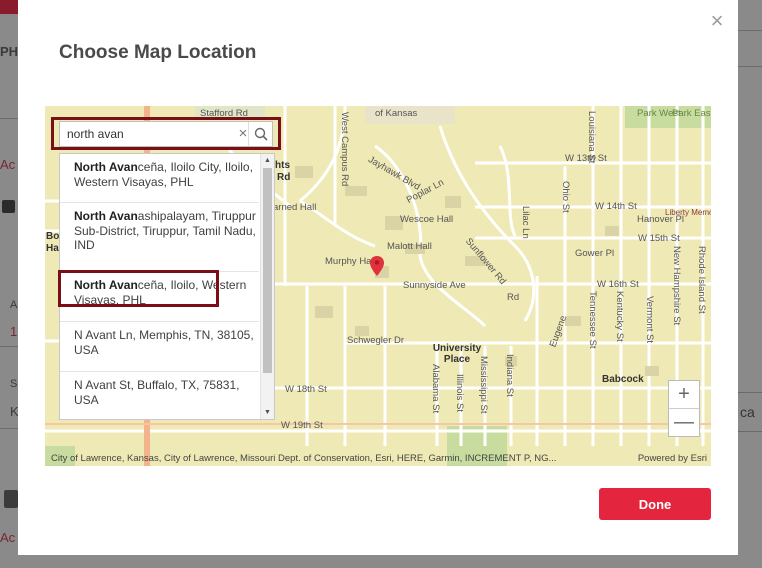 This screenshot has height=568, width=762. What do you see at coordinates (676, 286) in the screenshot?
I see `map-label-nh: New Hampshire St` at bounding box center [676, 286].